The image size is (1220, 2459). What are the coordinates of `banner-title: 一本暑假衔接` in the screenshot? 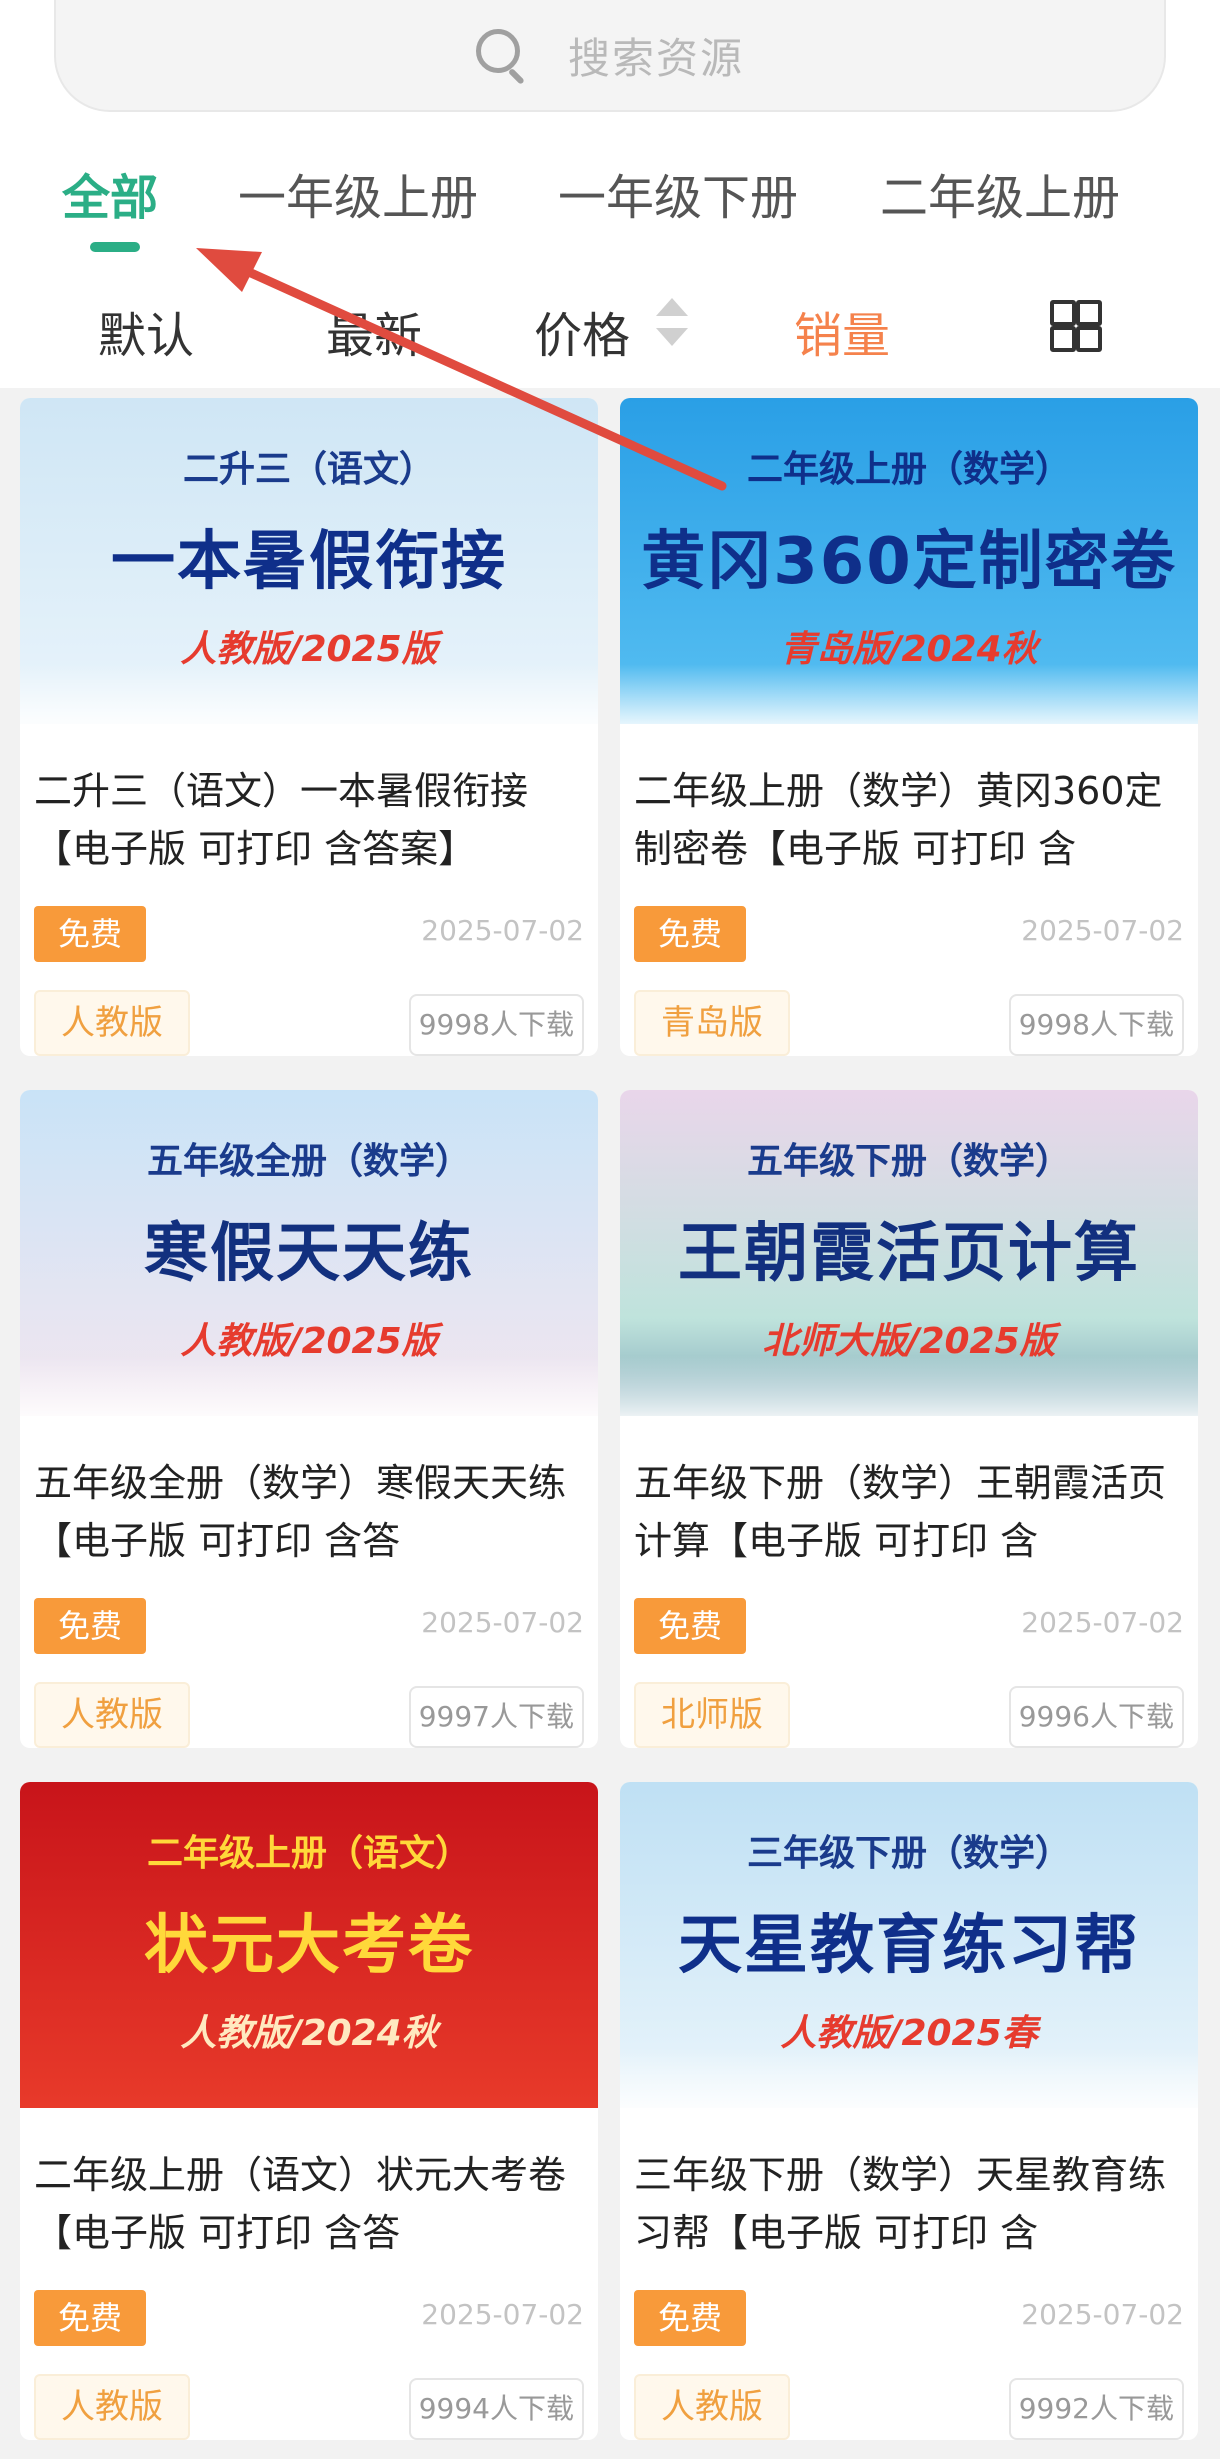 It's located at (309, 562).